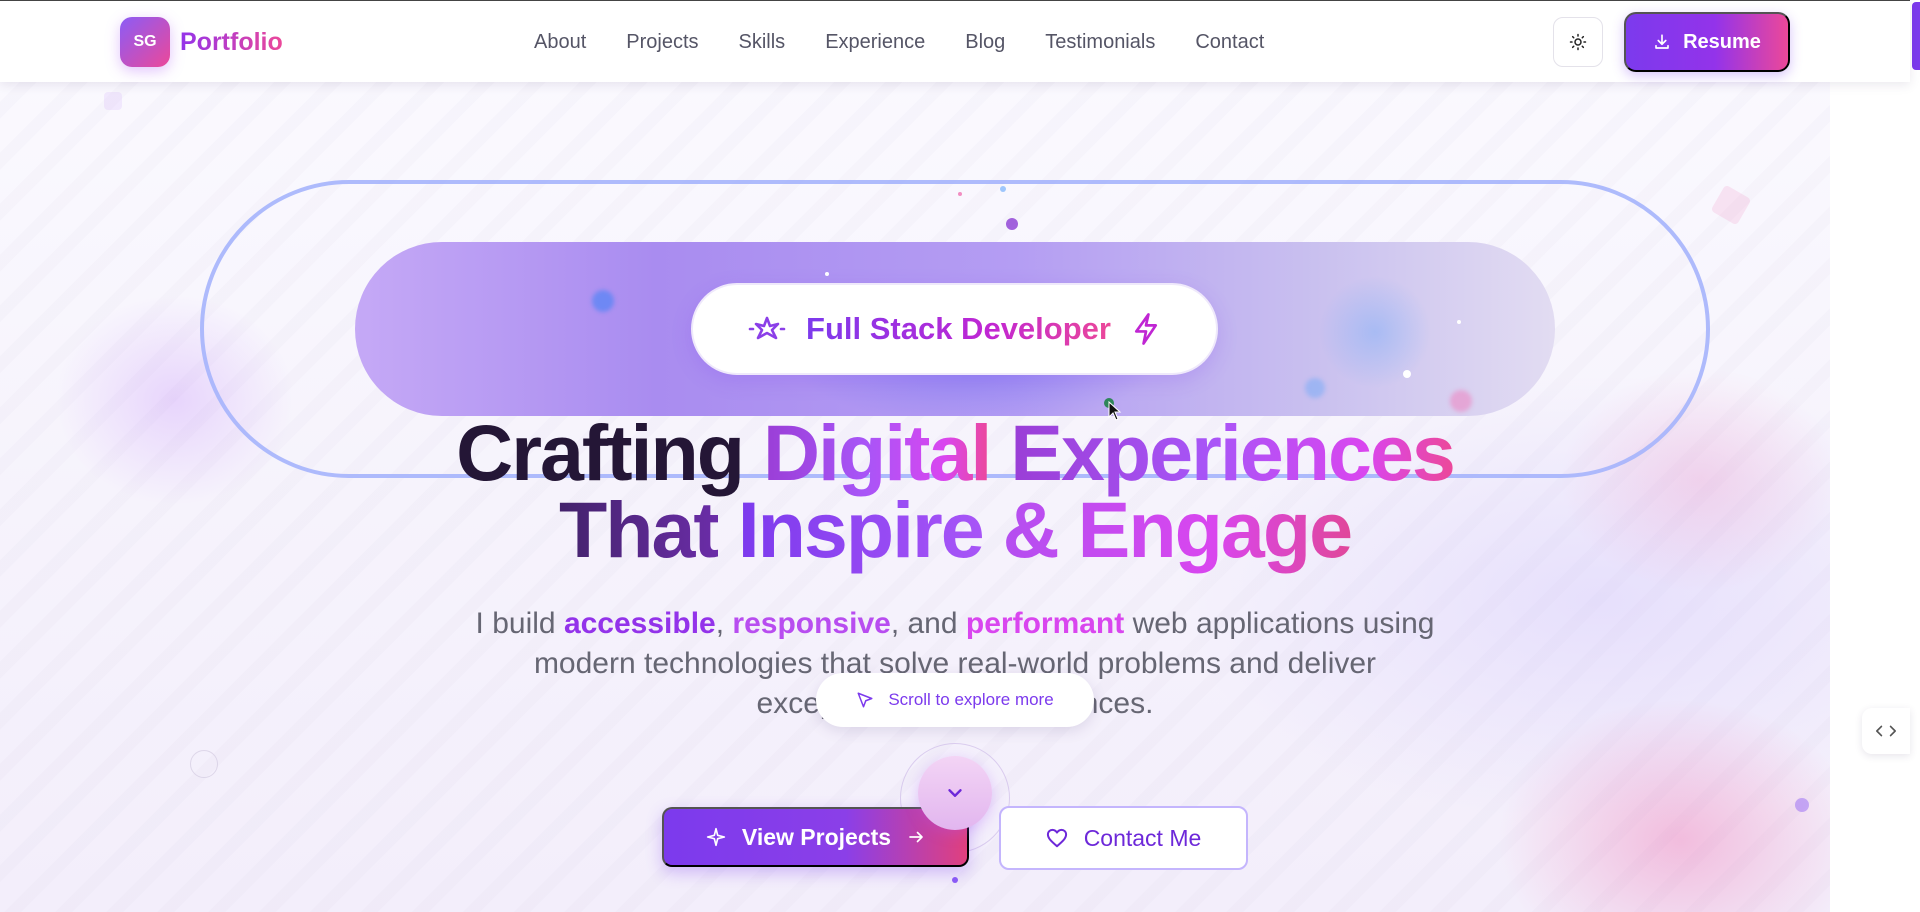 This screenshot has width=1920, height=912. What do you see at coordinates (985, 42) in the screenshot?
I see `nav-link-blog: Blog` at bounding box center [985, 42].